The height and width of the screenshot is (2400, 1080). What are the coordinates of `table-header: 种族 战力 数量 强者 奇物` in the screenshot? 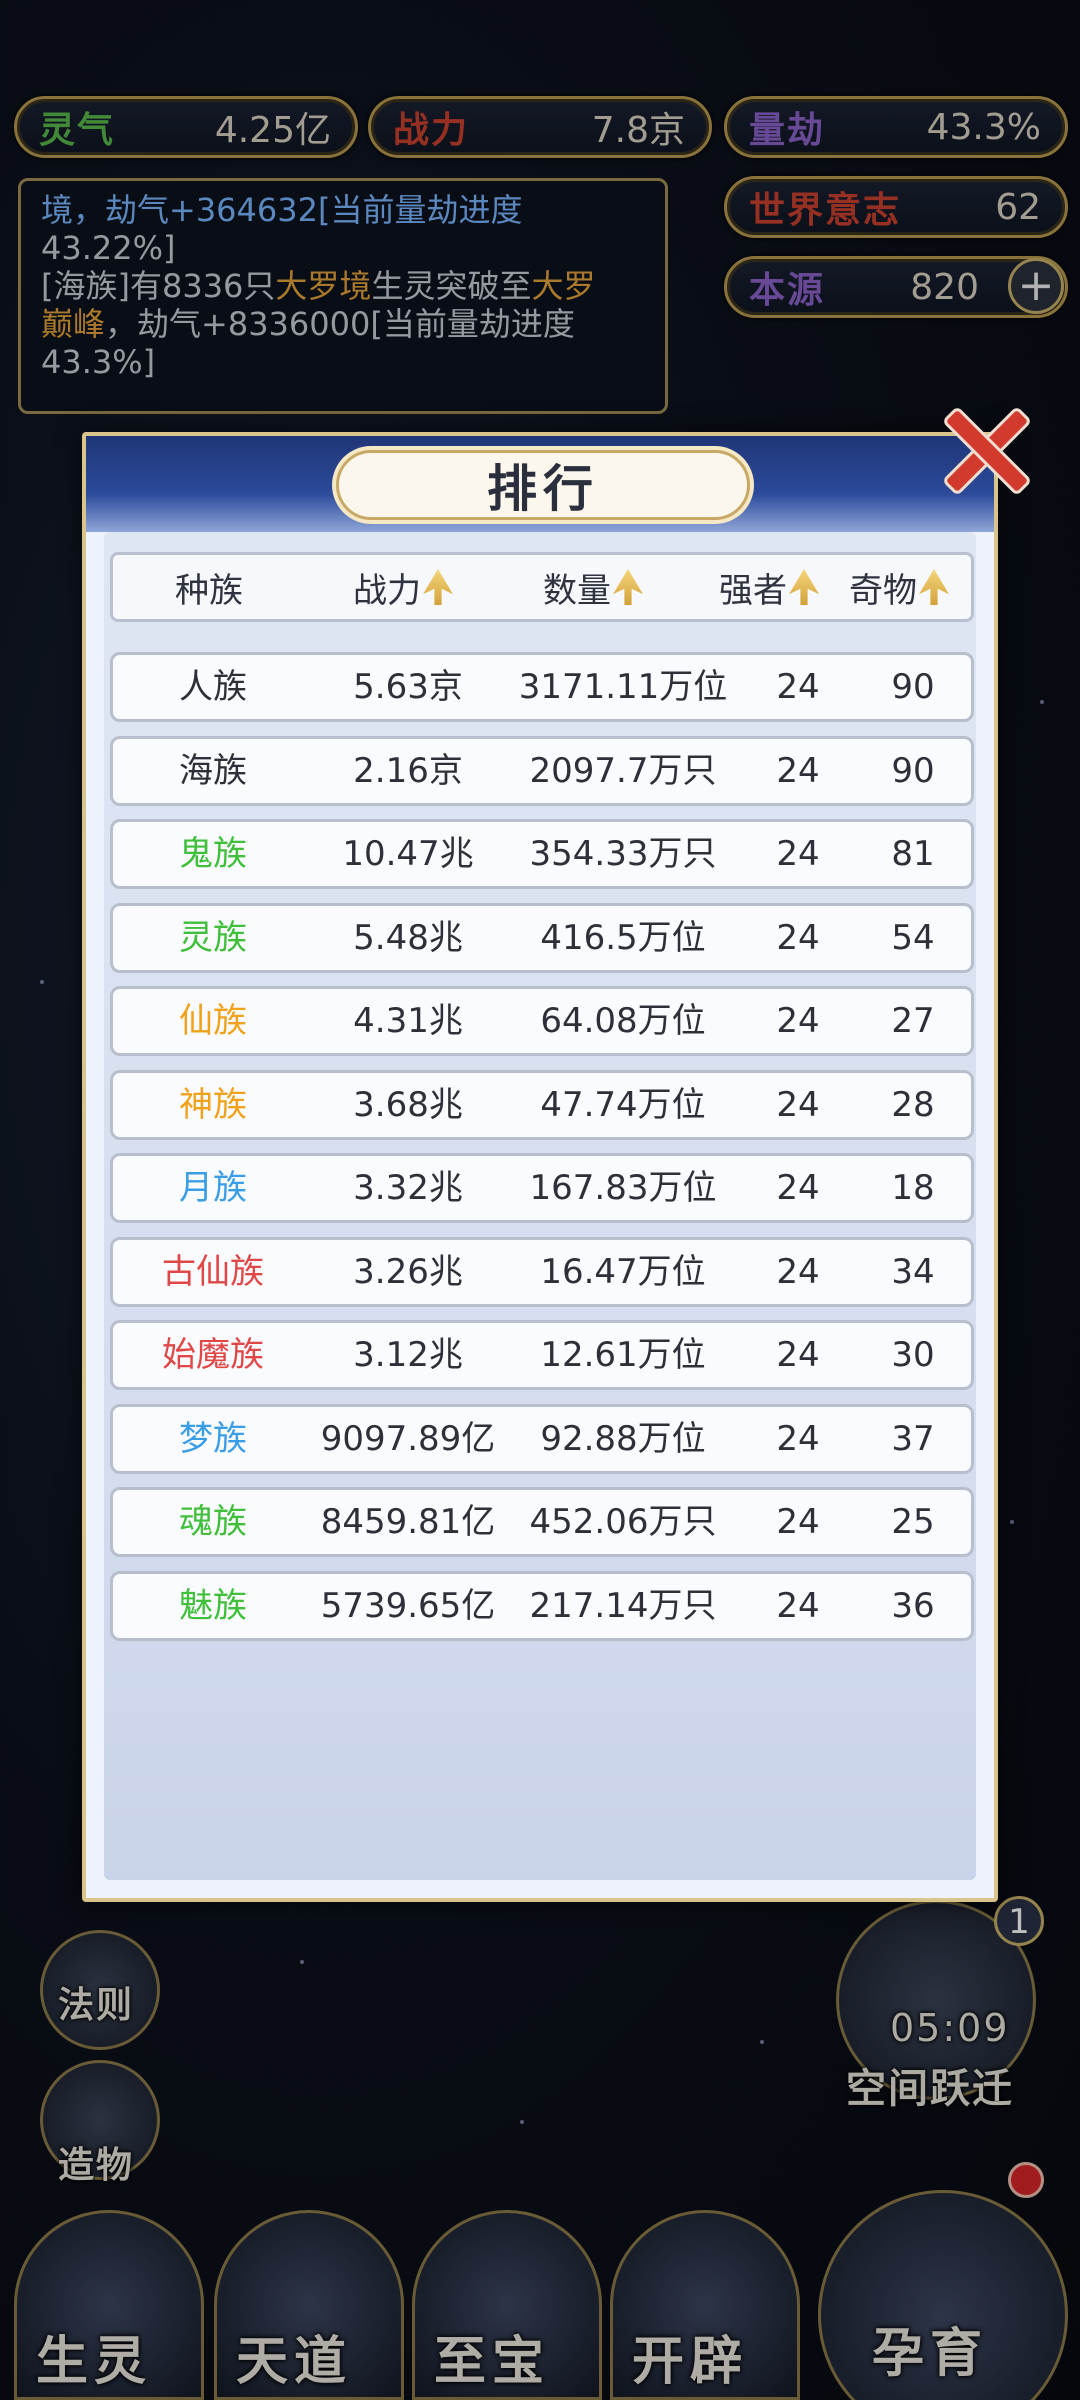 It's located at (542, 587).